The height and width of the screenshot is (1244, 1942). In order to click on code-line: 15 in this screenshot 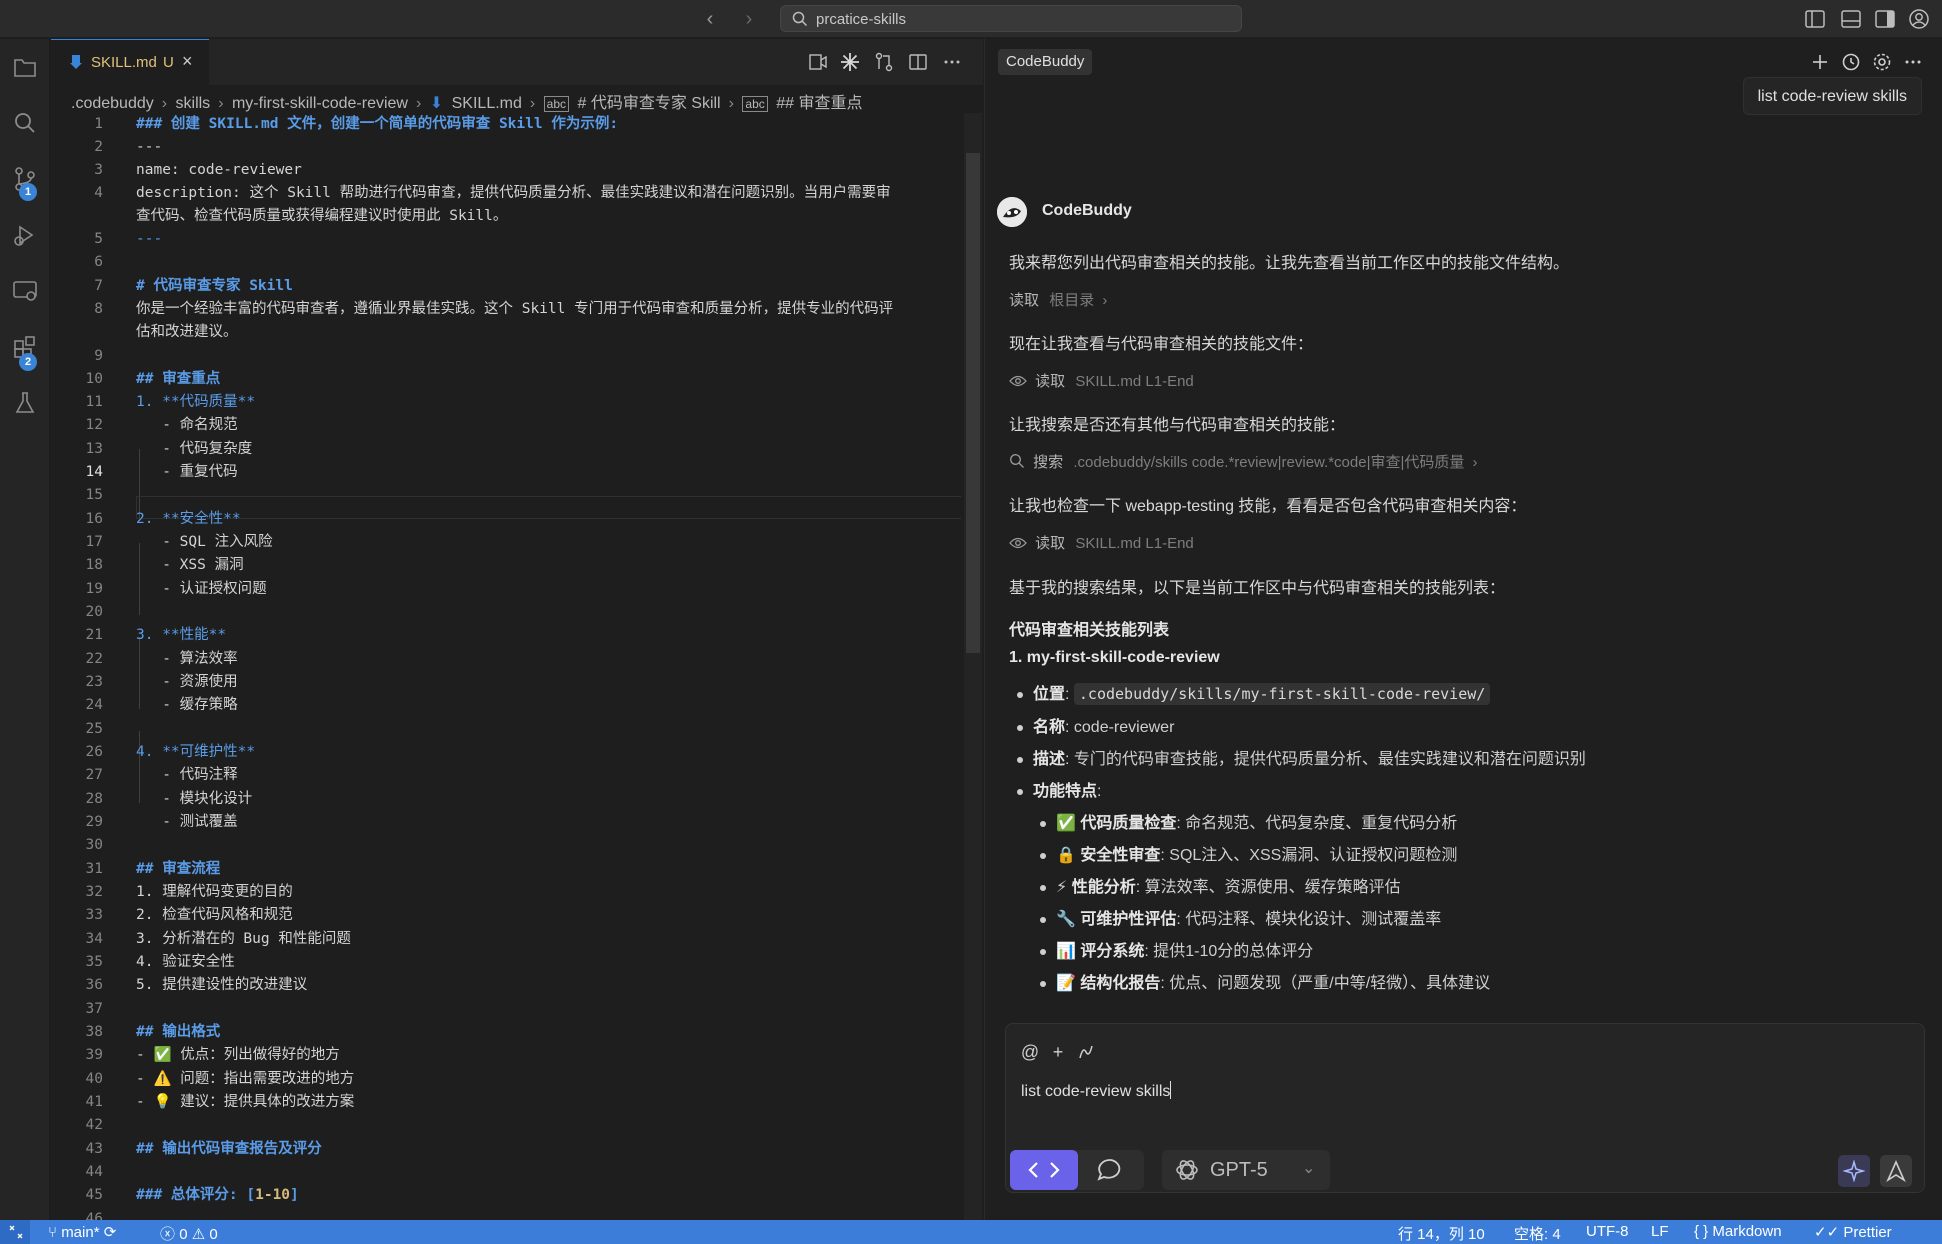, I will do `click(94, 495)`.